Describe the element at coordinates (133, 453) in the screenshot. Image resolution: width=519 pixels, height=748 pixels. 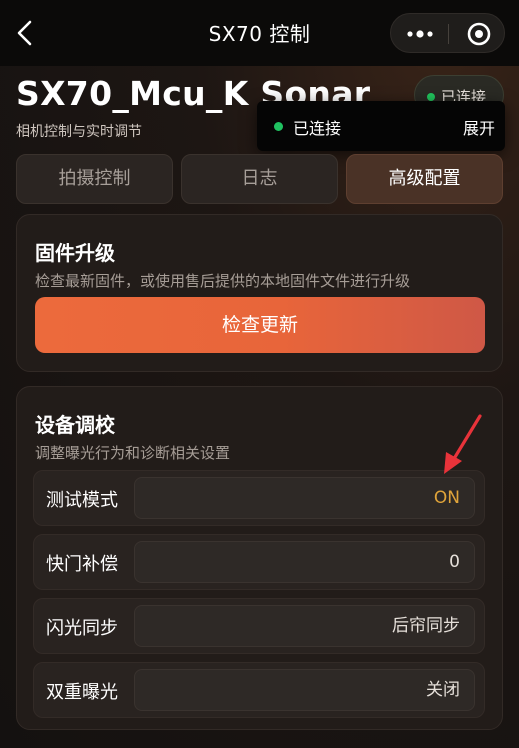
I see `calibration-description: 调整曝光行为和诊断相关设置` at that location.